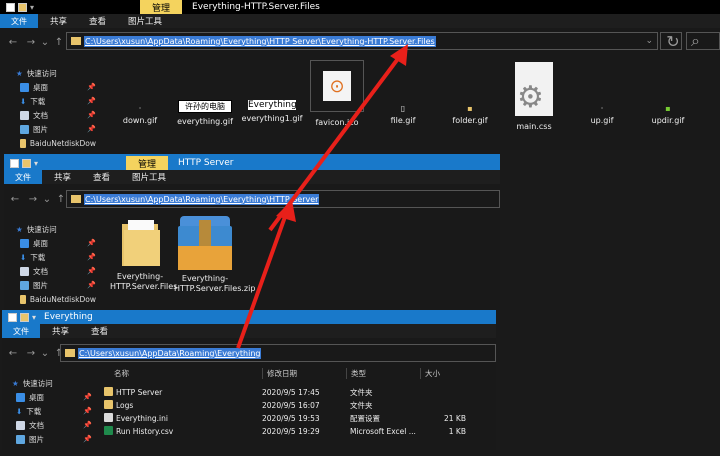  What do you see at coordinates (361, 405) in the screenshot?
I see `file-type: 文件夹` at bounding box center [361, 405].